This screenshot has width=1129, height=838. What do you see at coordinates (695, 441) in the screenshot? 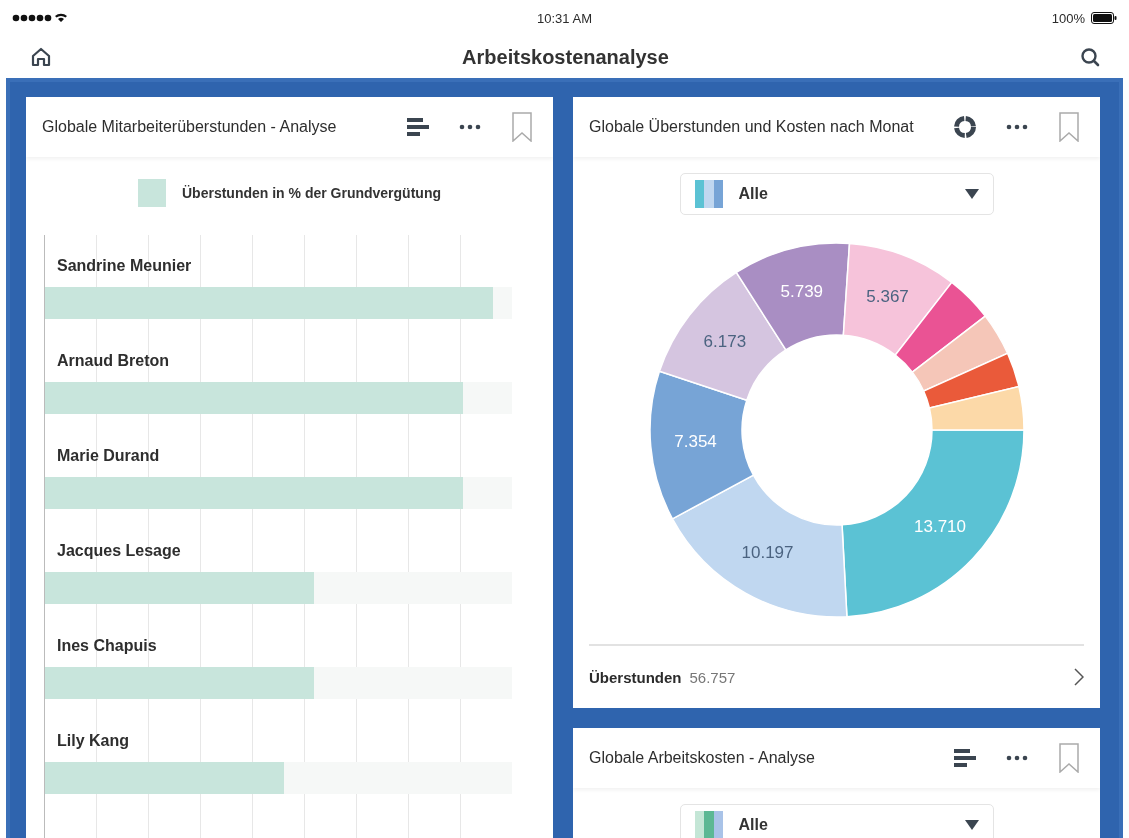
I see `slice-value: 7.354` at bounding box center [695, 441].